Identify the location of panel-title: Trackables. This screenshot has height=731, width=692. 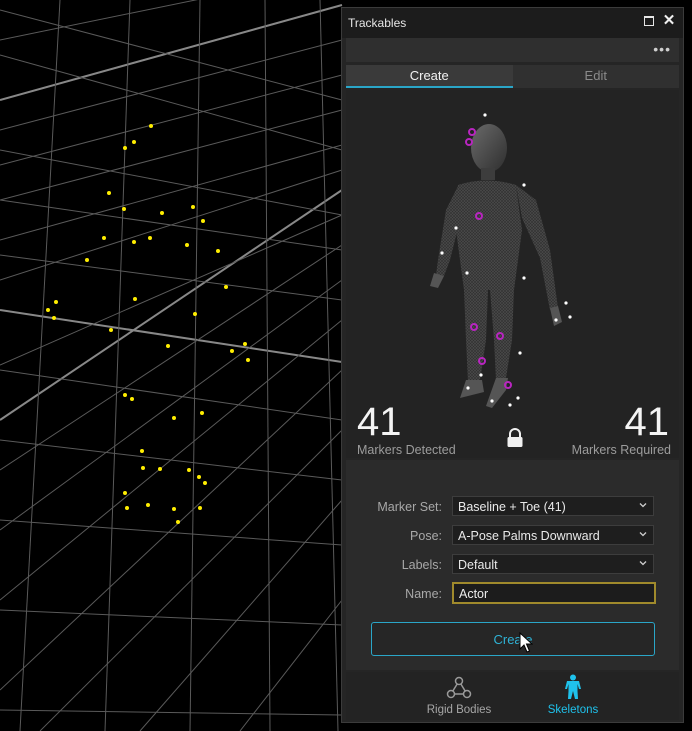
(377, 23).